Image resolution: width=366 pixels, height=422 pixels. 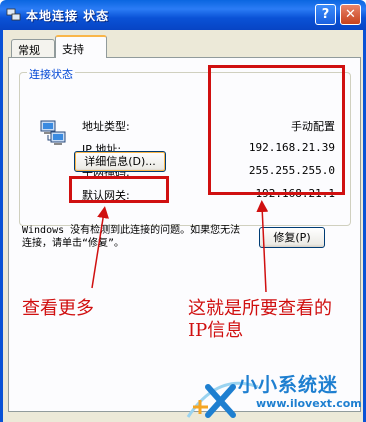 I want to click on annotation-ip-info: 这就是所要查看的 IP信息, so click(x=260, y=320).